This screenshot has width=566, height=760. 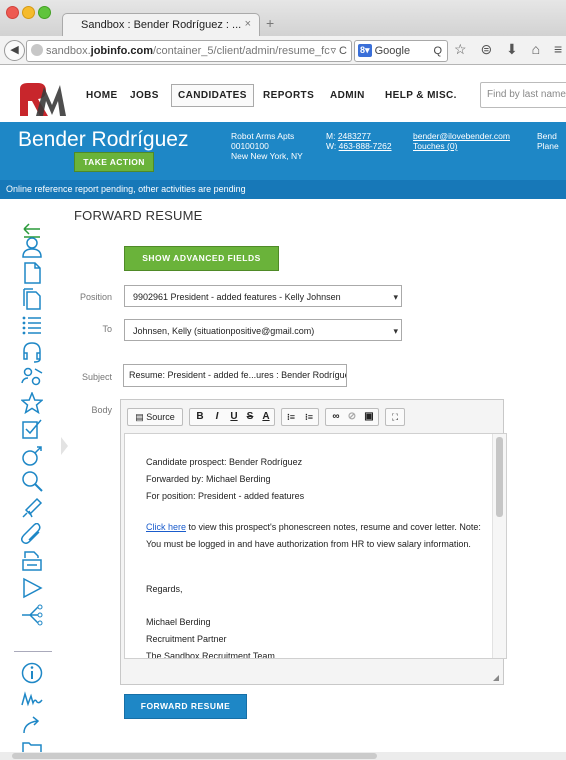 I want to click on rail-expand-handle, so click(x=64, y=446).